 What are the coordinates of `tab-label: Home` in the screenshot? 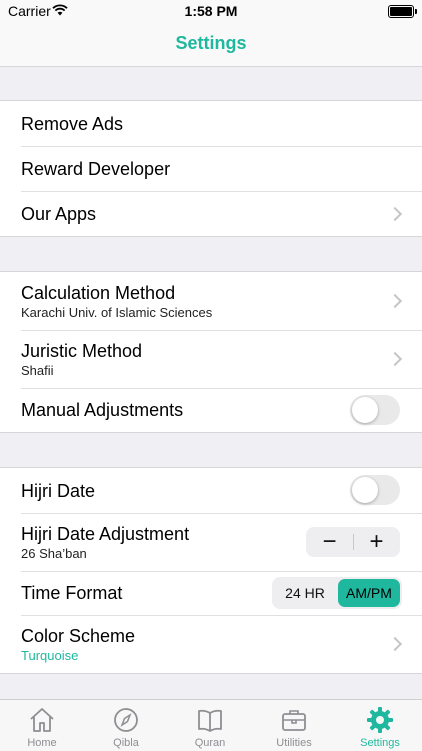 It's located at (42, 743).